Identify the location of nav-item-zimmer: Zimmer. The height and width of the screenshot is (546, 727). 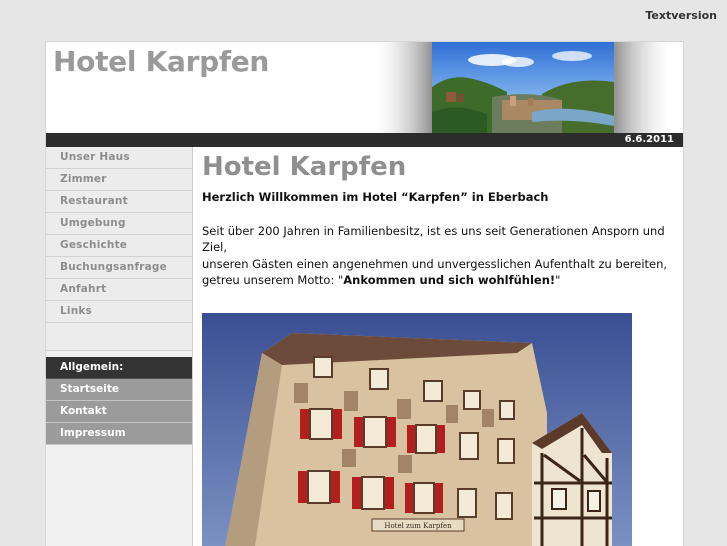
(119, 180).